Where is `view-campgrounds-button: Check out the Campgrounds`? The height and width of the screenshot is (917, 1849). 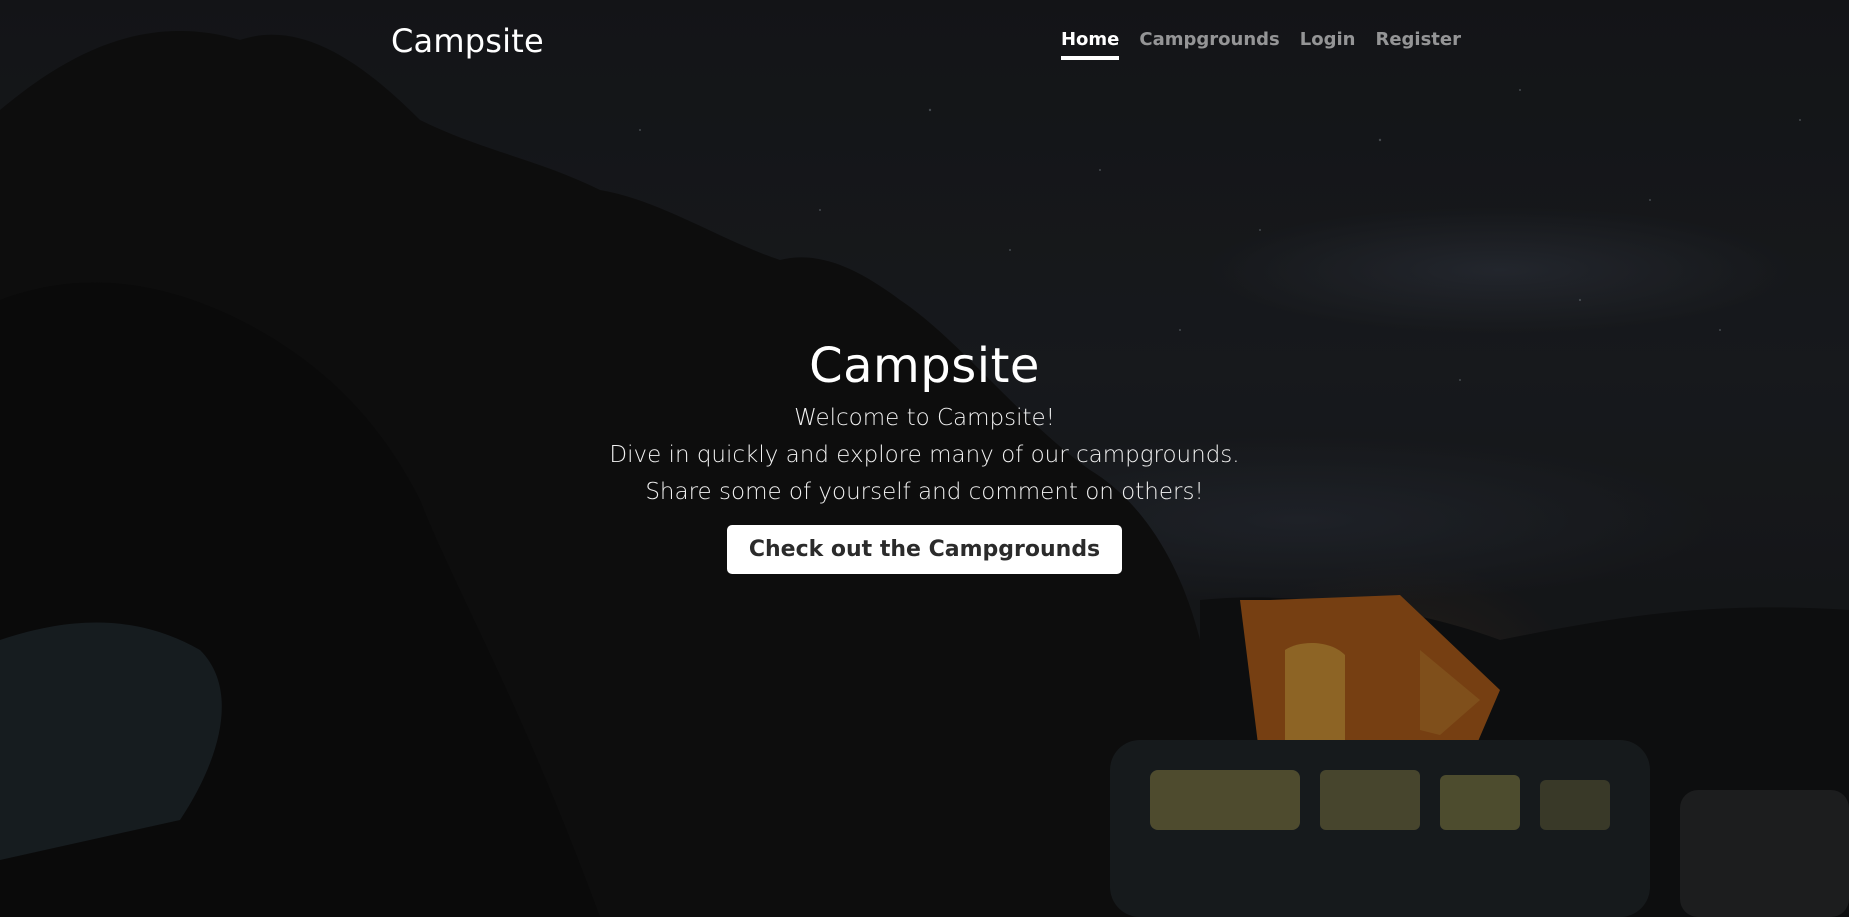
view-campgrounds-button: Check out the Campgrounds is located at coordinates (924, 549).